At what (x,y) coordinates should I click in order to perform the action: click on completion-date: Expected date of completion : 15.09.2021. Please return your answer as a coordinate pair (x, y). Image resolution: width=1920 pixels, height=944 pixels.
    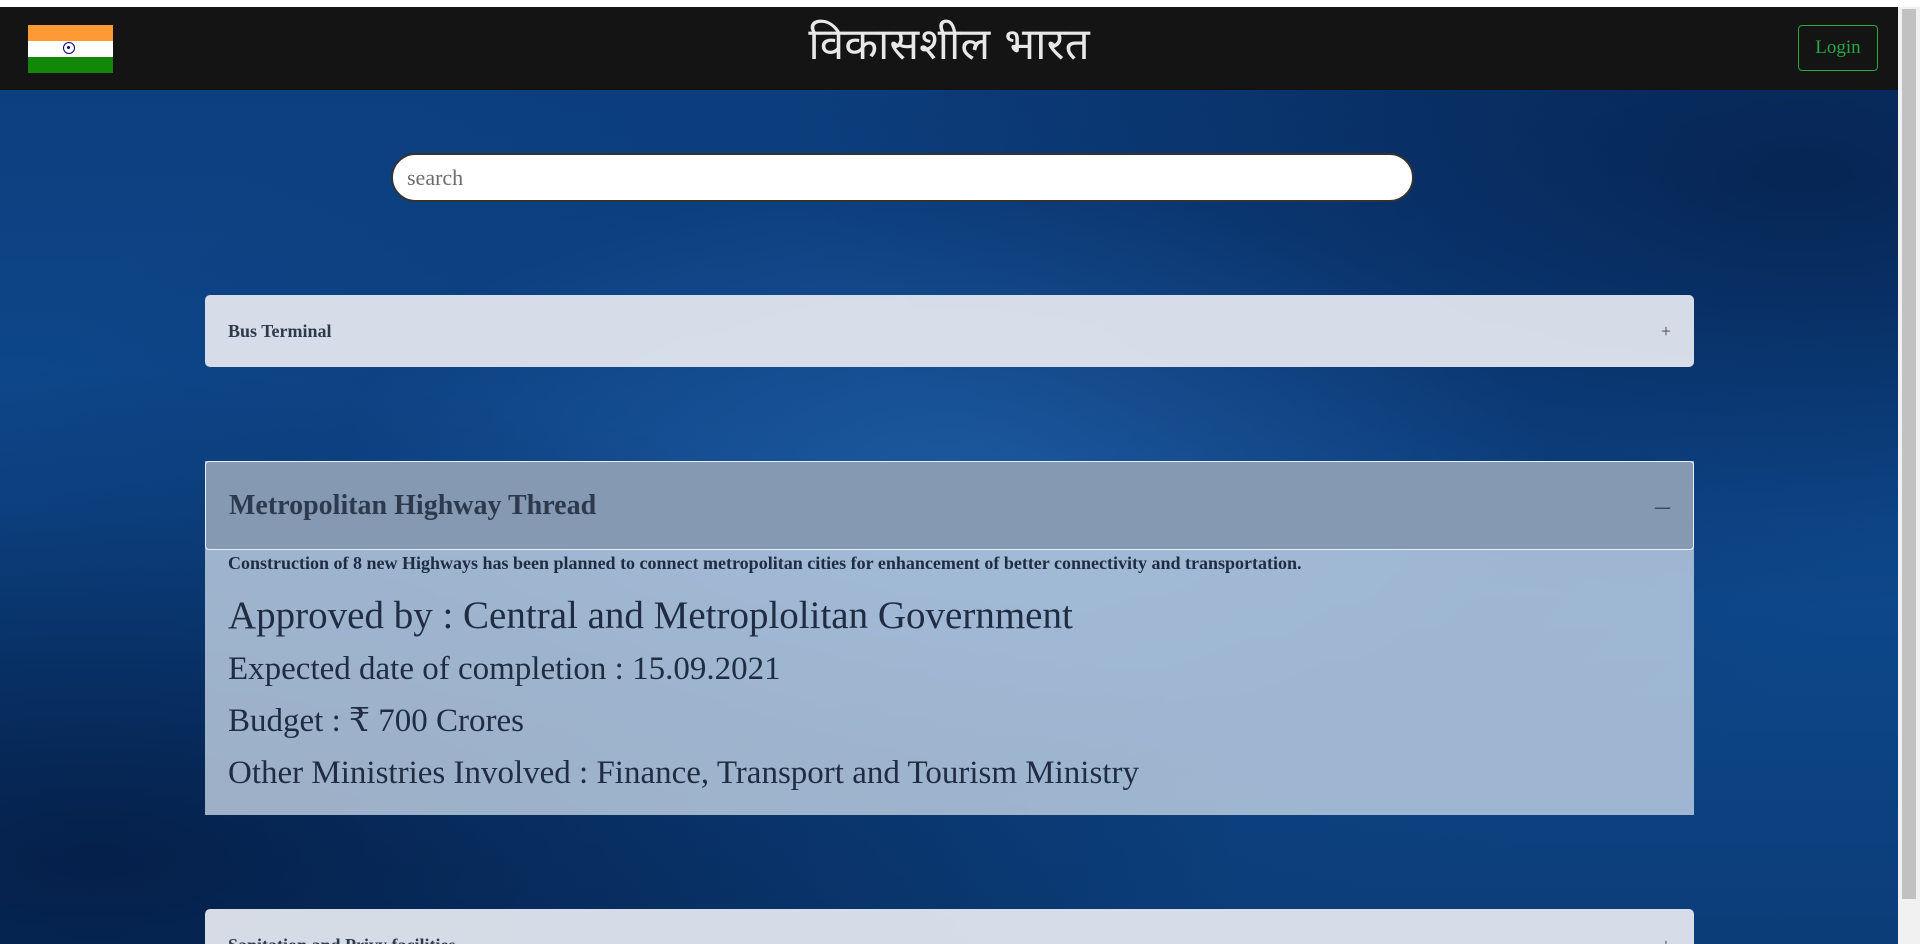
    Looking at the image, I should click on (504, 669).